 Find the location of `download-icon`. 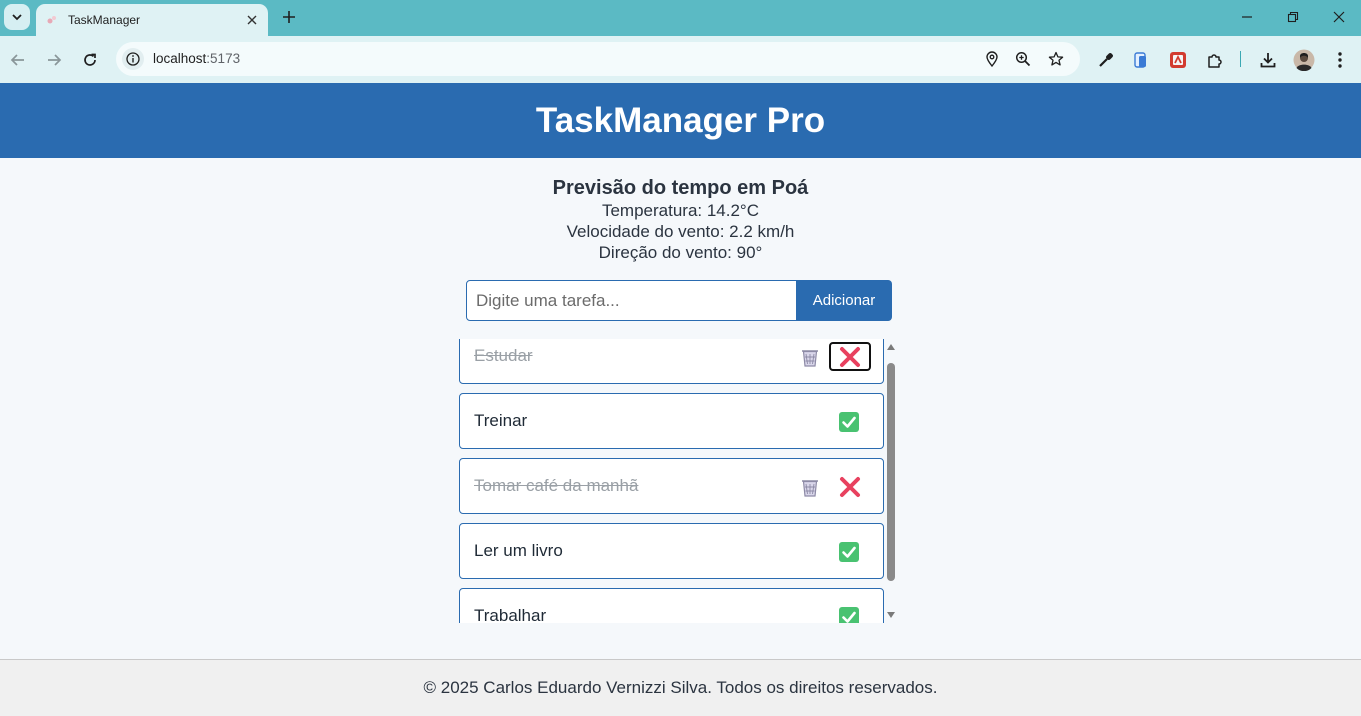

download-icon is located at coordinates (1268, 60).